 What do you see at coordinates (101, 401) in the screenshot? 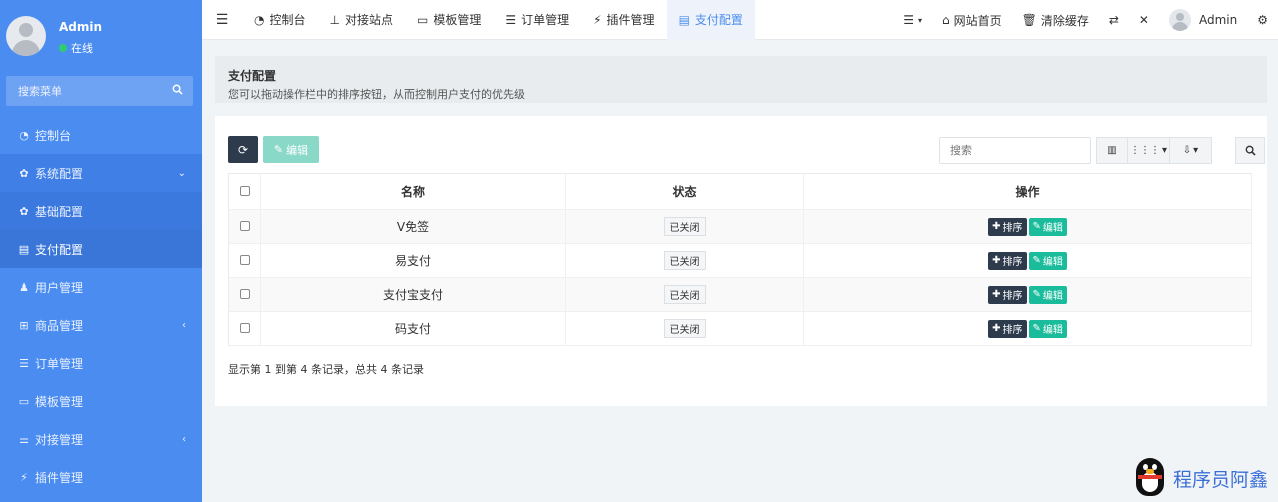
I see `sidebar-item-templates: ▭ 模板管理` at bounding box center [101, 401].